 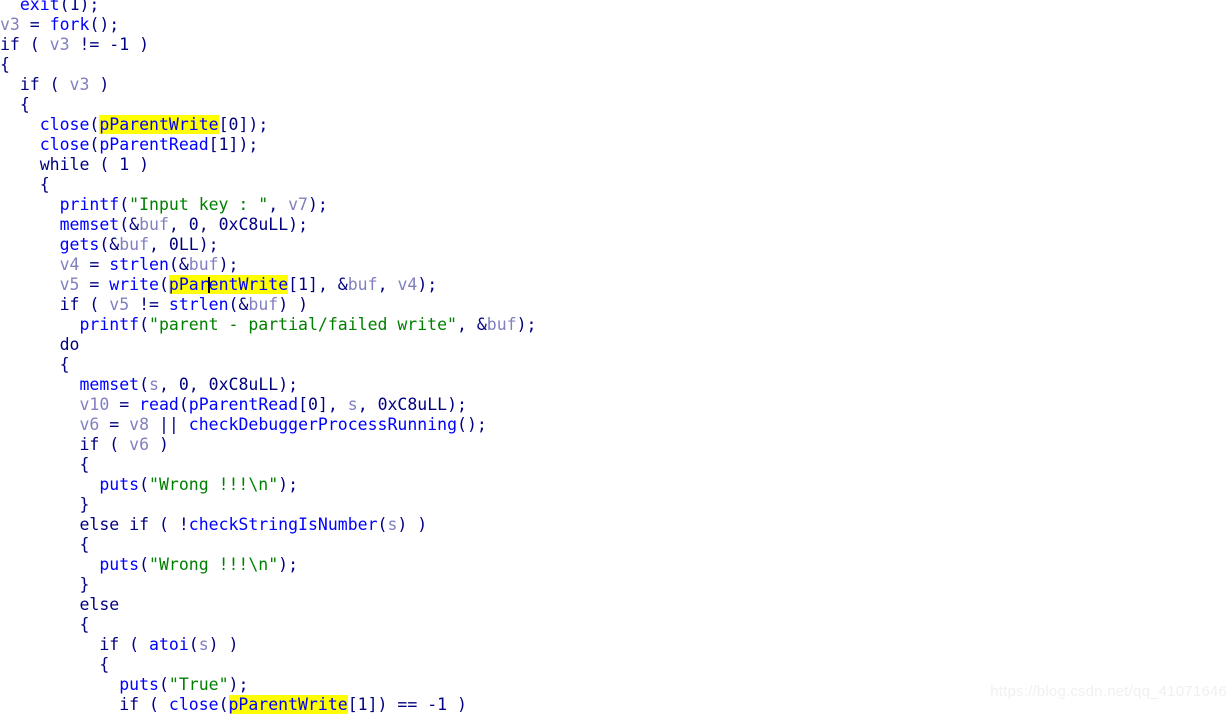 What do you see at coordinates (79, 164) in the screenshot?
I see `code-token-kw: while (` at bounding box center [79, 164].